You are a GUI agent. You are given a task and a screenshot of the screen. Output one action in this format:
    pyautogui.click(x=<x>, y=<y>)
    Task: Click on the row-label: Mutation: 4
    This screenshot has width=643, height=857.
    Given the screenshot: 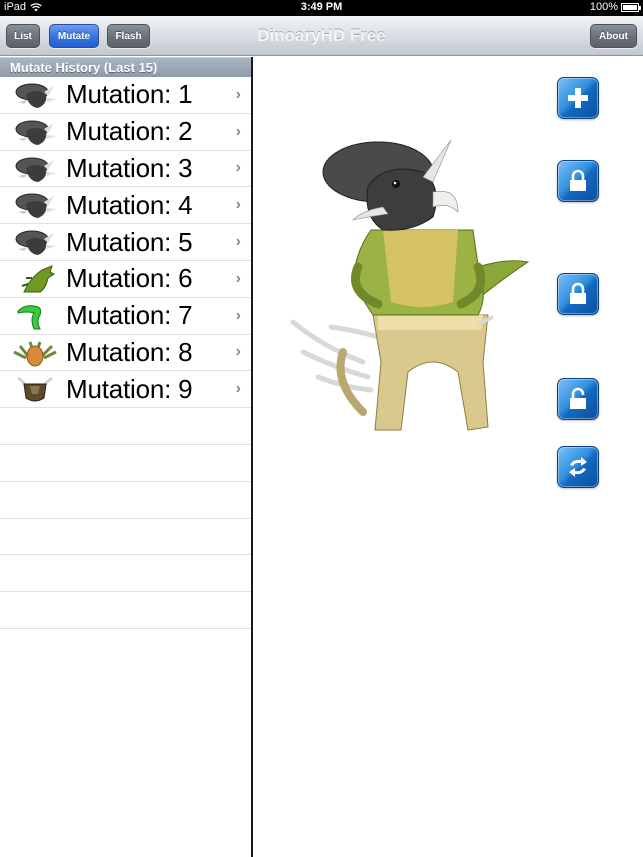 What is the action you would take?
    pyautogui.click(x=129, y=204)
    